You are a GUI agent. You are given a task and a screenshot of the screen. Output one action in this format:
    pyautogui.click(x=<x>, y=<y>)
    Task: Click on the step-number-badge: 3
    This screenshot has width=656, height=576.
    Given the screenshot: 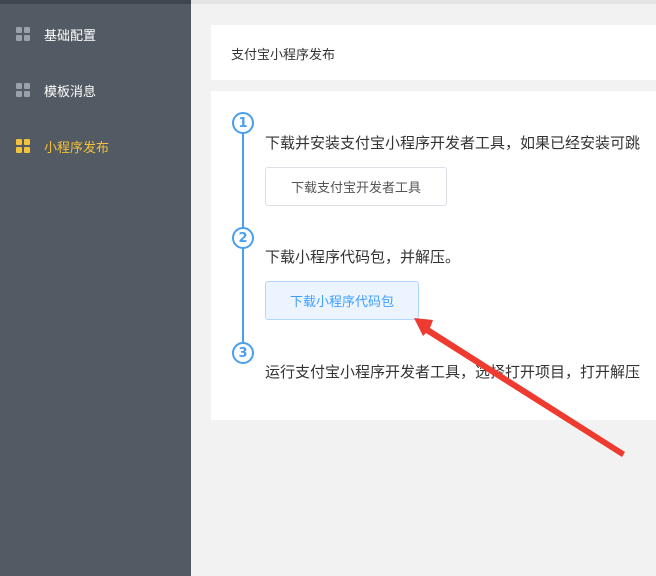 What is the action you would take?
    pyautogui.click(x=243, y=353)
    